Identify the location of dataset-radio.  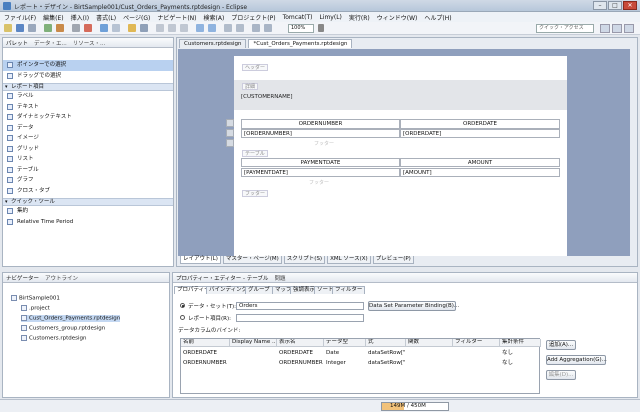
(182, 305).